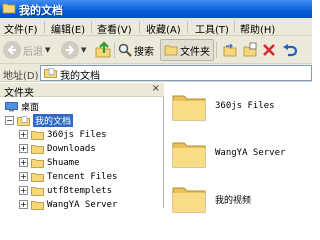 Image resolution: width=320 pixels, height=240 pixels. I want to click on search-label: 搜索, so click(144, 52).